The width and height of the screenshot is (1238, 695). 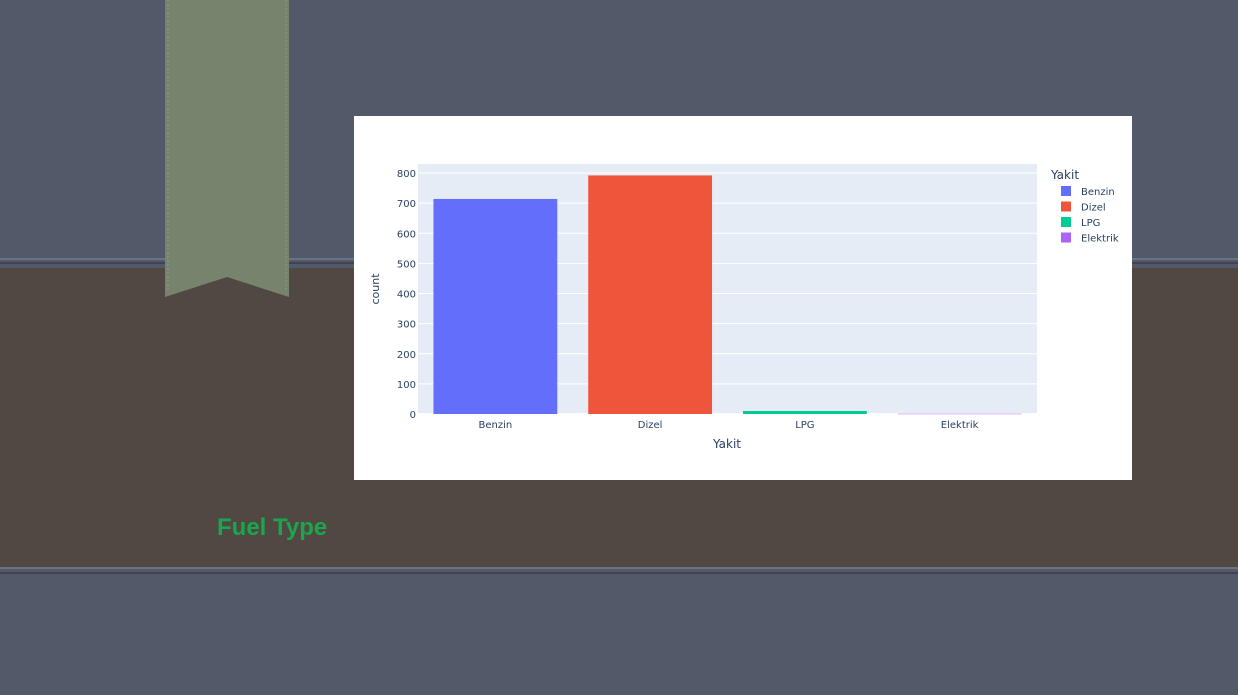 What do you see at coordinates (406, 355) in the screenshot?
I see `y-tick-label: 200` at bounding box center [406, 355].